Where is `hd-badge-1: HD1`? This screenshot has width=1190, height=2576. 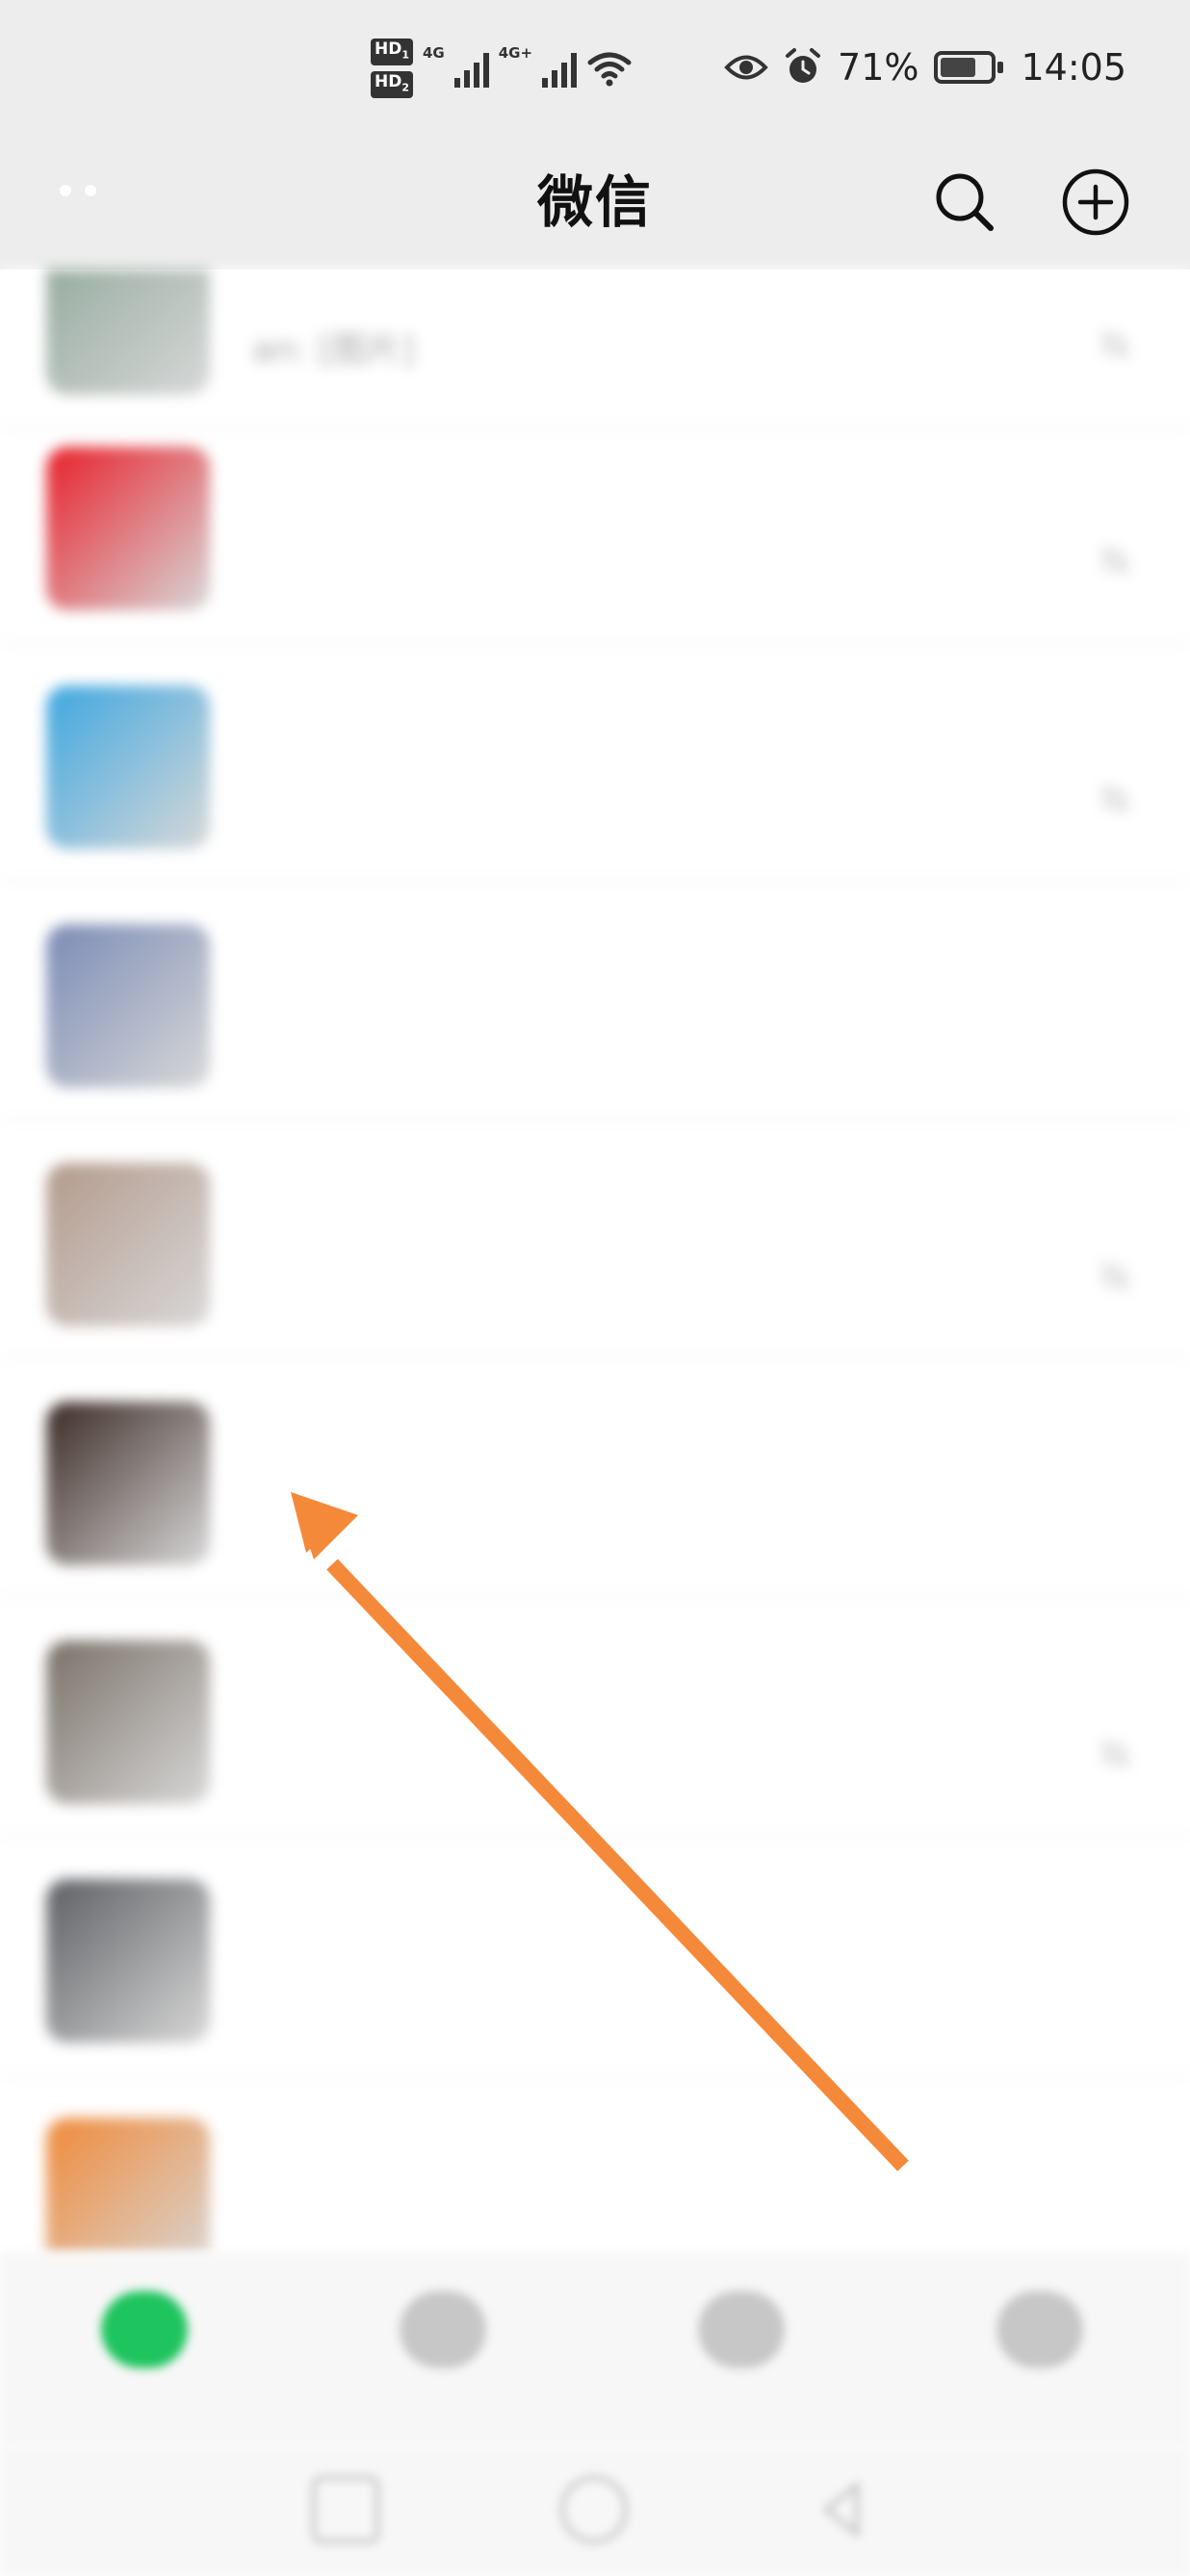
hd-badge-1: HD1 is located at coordinates (392, 52).